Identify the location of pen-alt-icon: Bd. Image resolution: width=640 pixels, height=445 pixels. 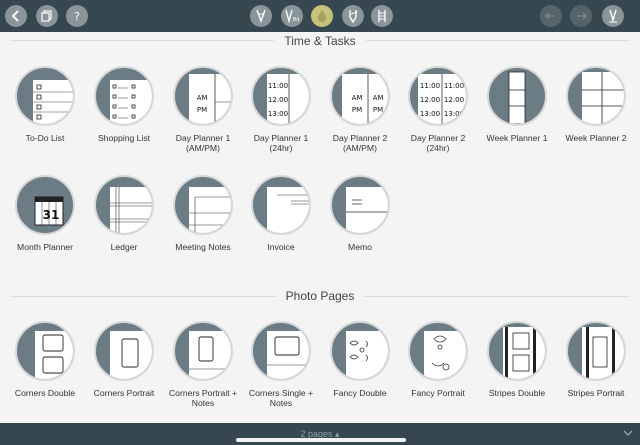
(292, 16).